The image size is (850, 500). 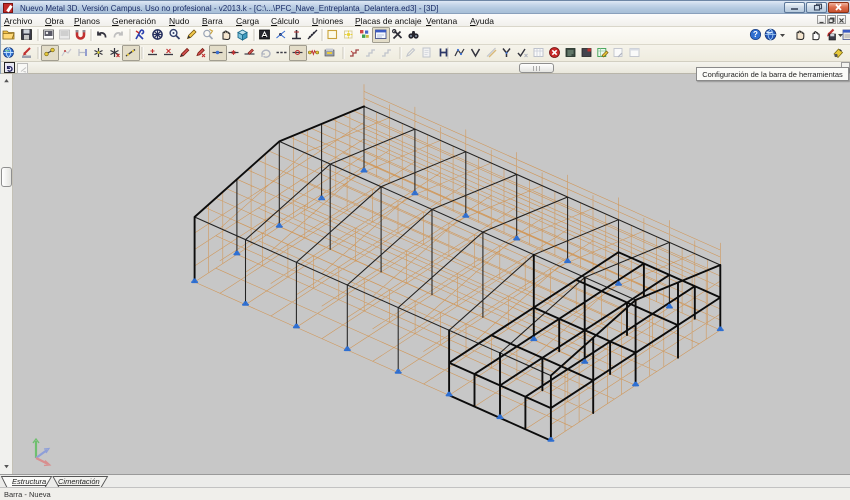 I want to click on svg-text: Cimentación, so click(x=79, y=481).